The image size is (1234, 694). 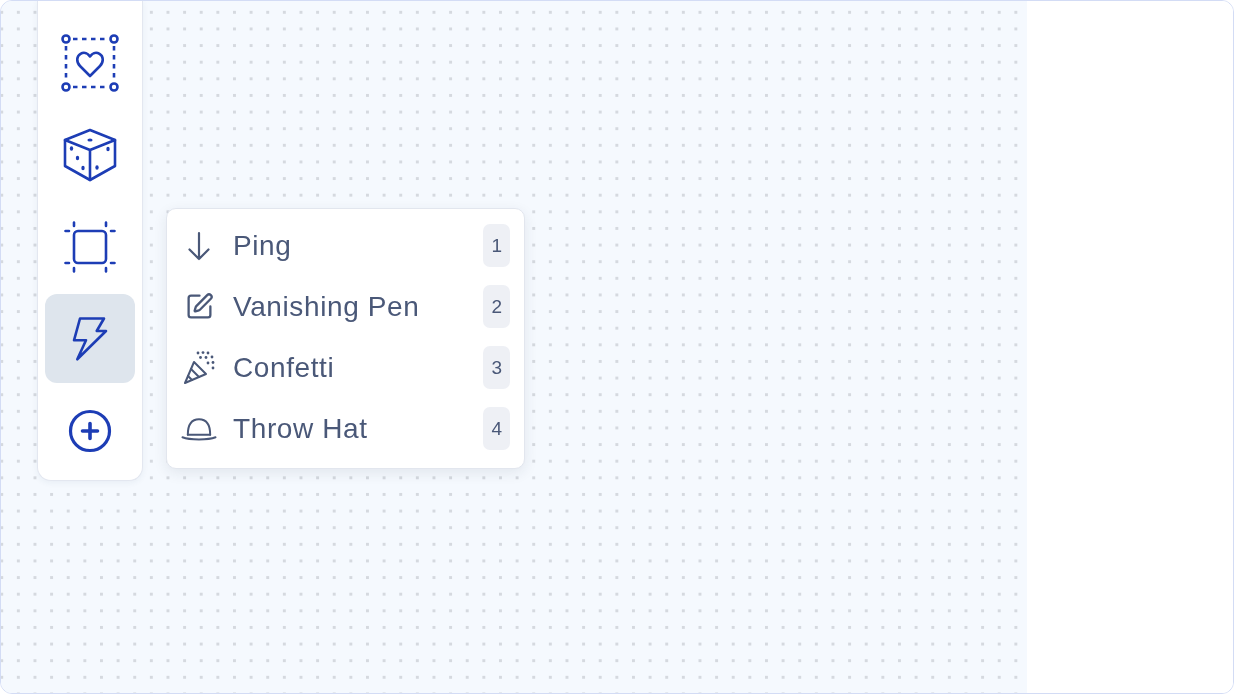 I want to click on lightning-icon, so click(x=90, y=338).